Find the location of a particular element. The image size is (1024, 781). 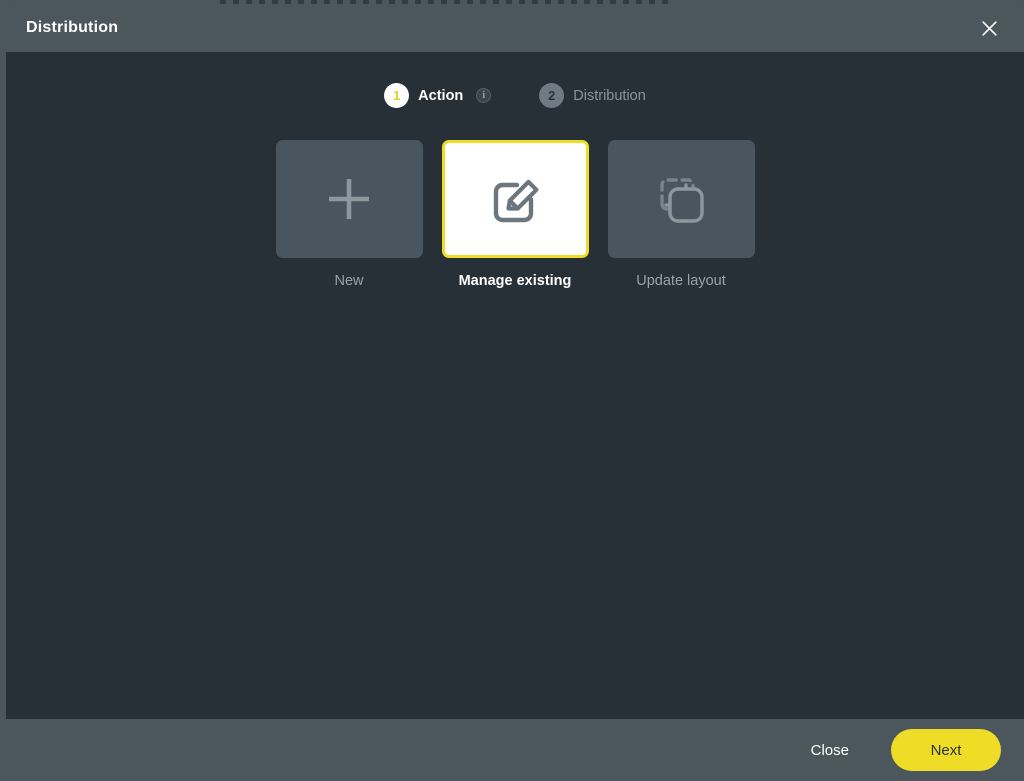

option-new-tile is located at coordinates (349, 199).